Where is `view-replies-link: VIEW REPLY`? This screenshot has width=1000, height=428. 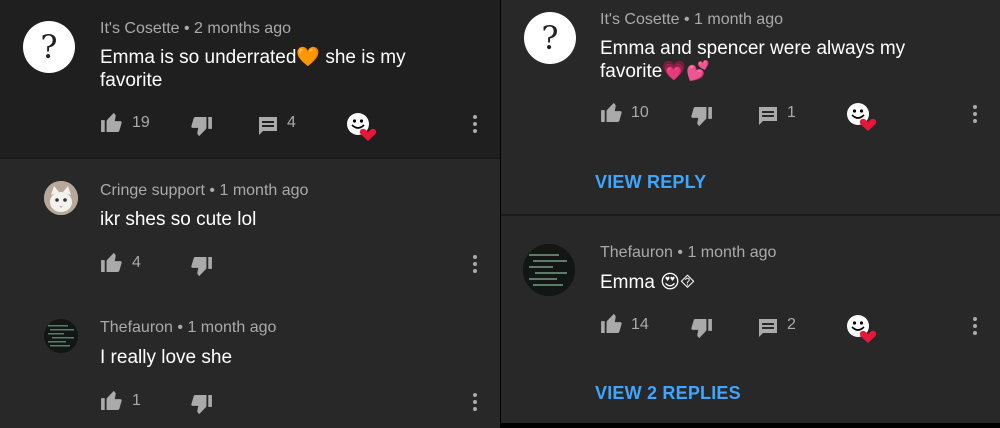 view-replies-link: VIEW REPLY is located at coordinates (650, 182).